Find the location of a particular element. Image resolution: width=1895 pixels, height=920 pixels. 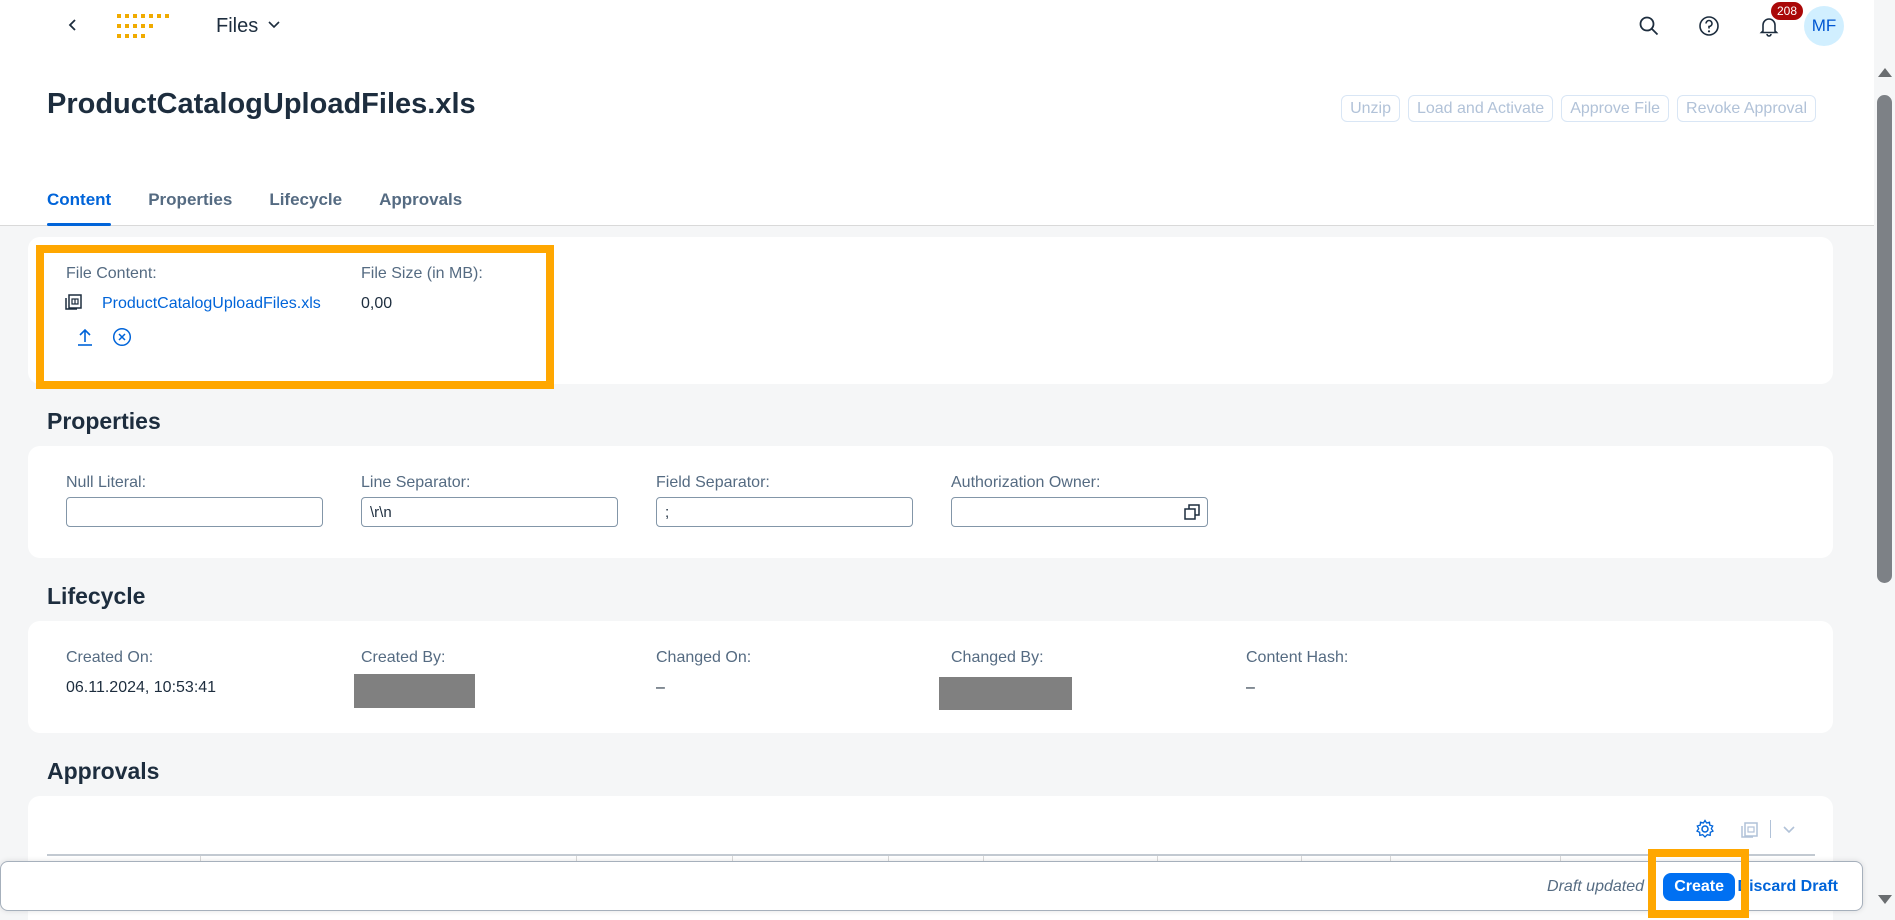

settings-icon is located at coordinates (1705, 829).